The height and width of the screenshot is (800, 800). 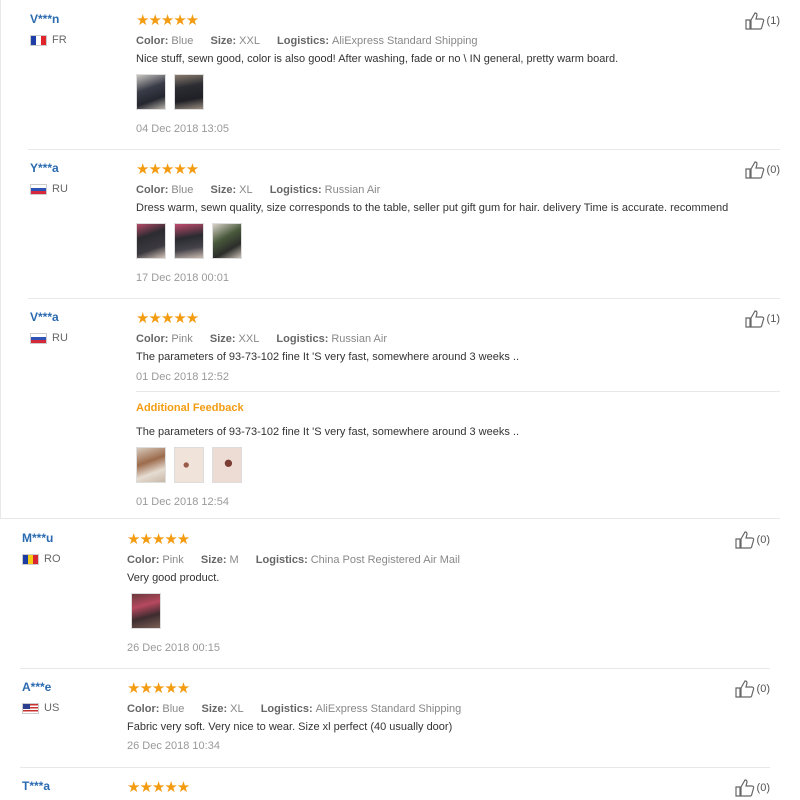 I want to click on review-date: 26 Dec 2018 10:34, so click(x=173, y=746).